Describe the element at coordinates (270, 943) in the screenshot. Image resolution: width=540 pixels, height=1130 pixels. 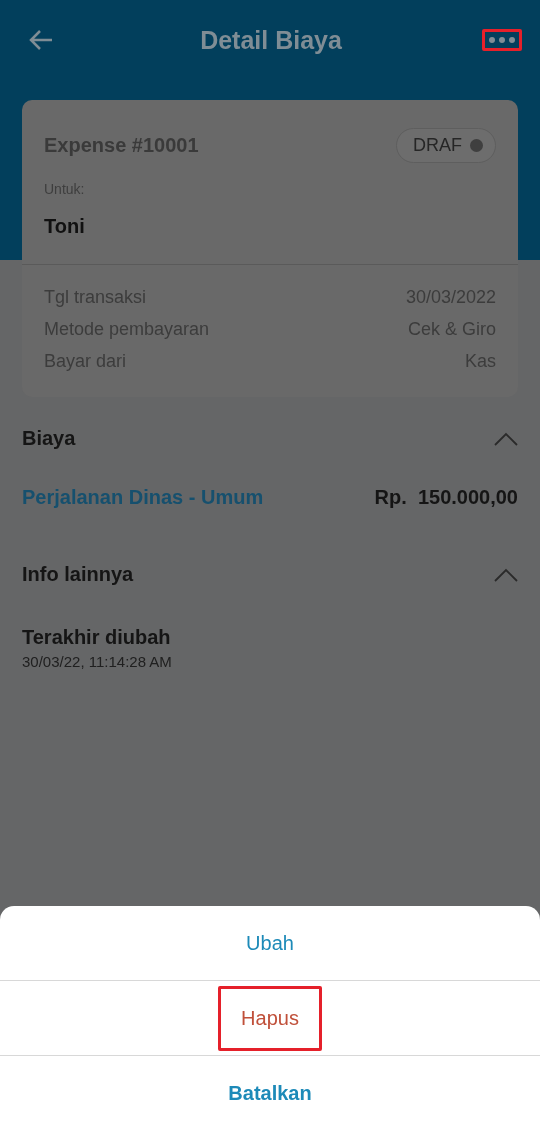
I see `action-button: Ubah` at that location.